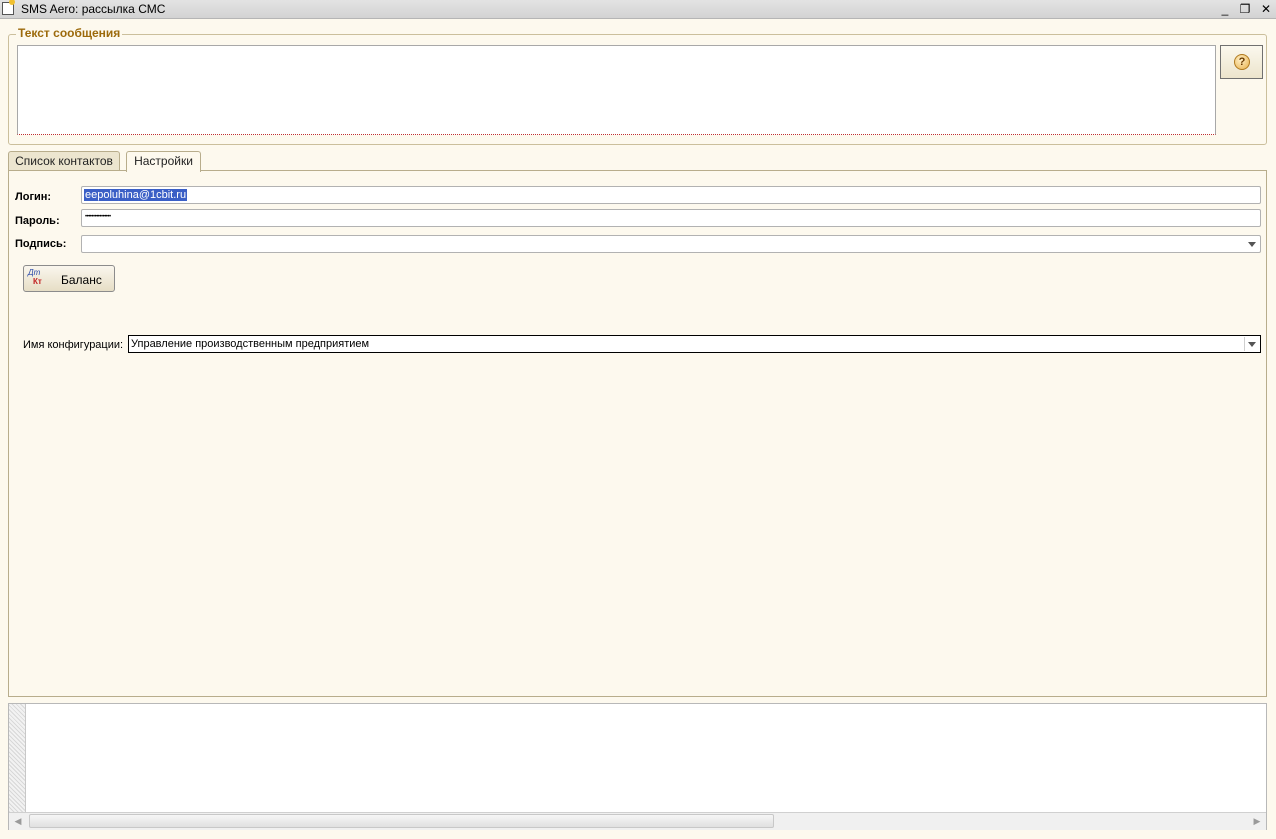 The height and width of the screenshot is (839, 1276). Describe the element at coordinates (64, 161) in the screenshot. I see `tab-contacts: Список контактов` at that location.